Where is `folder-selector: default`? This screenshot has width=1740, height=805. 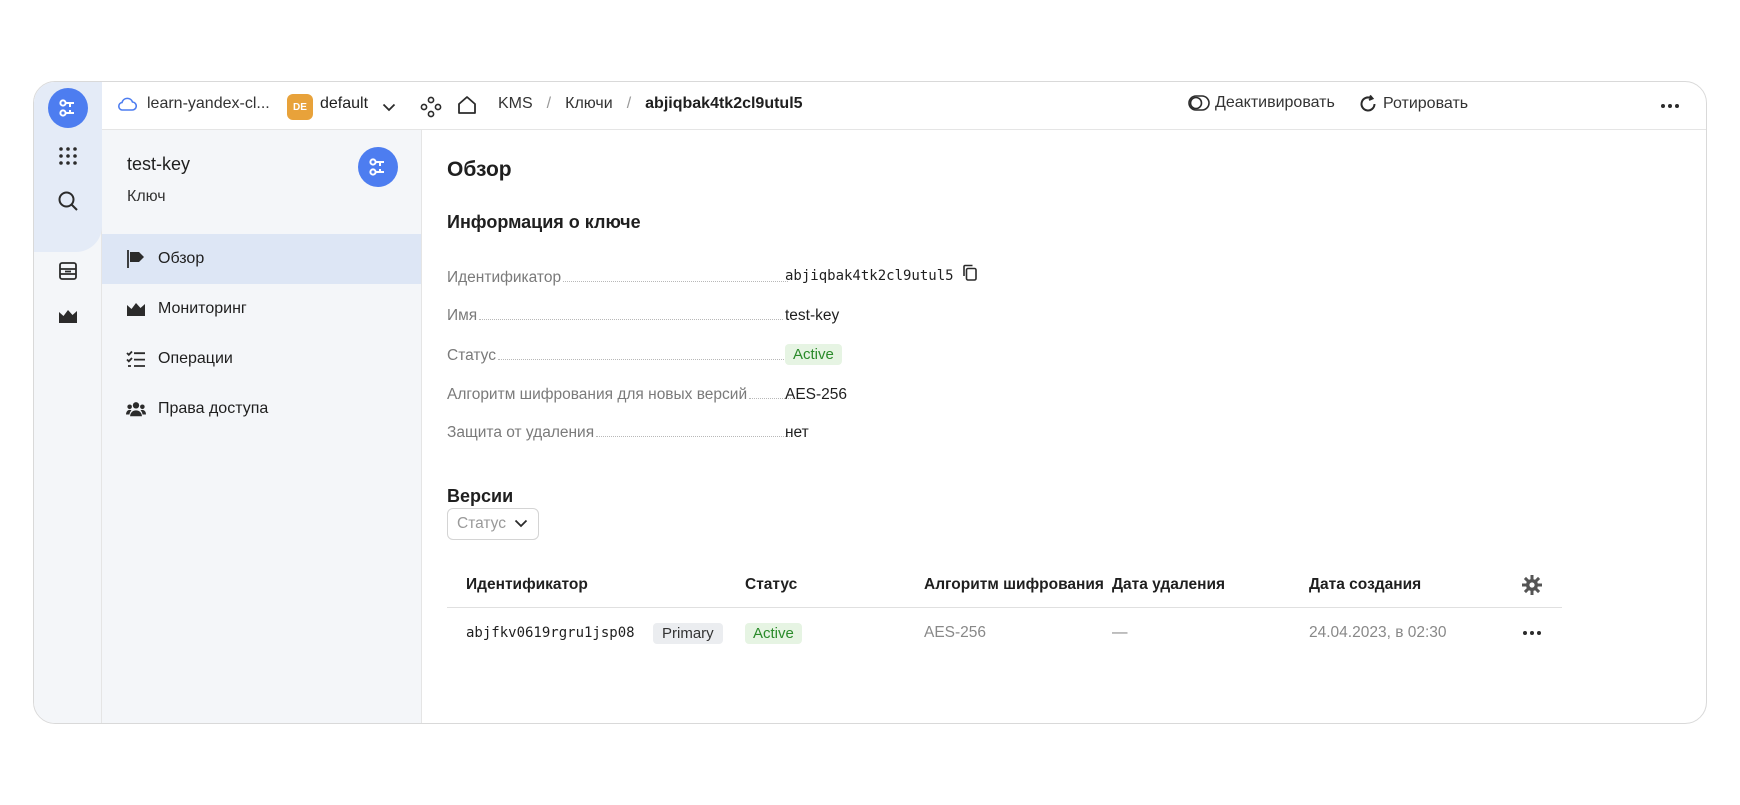
folder-selector: default is located at coordinates (344, 104).